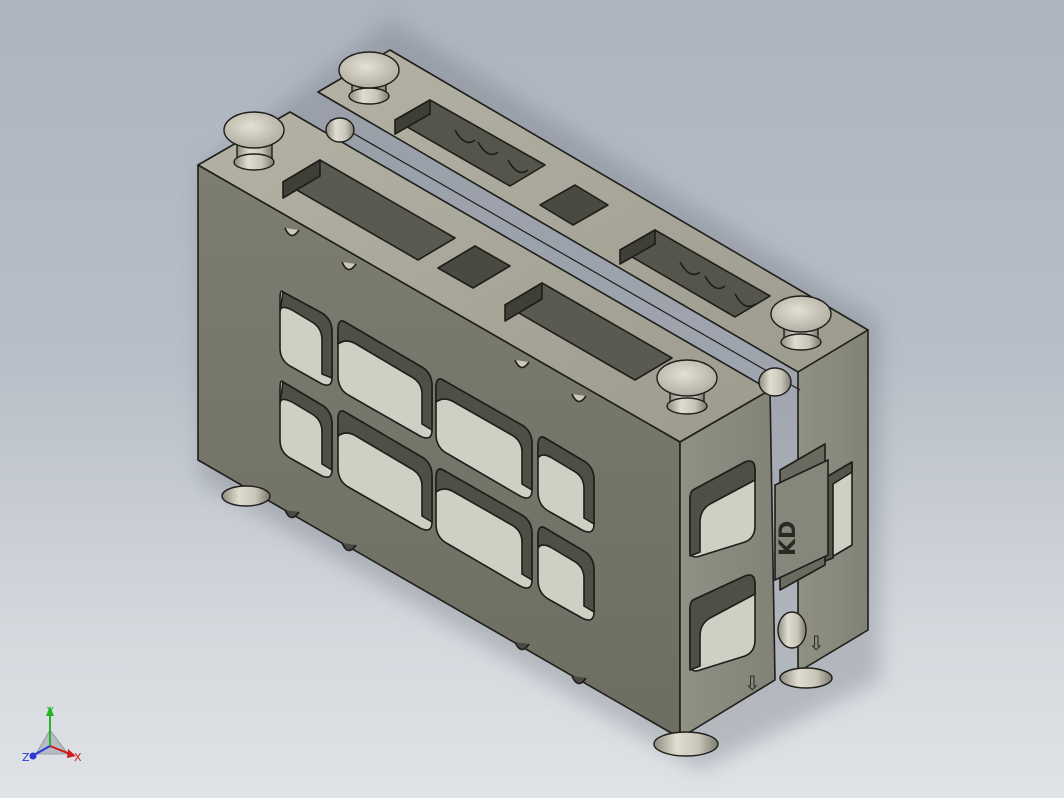 The width and height of the screenshot is (1064, 798). Describe the element at coordinates (788, 538) in the screenshot. I see `part-marking-text: KD` at that location.